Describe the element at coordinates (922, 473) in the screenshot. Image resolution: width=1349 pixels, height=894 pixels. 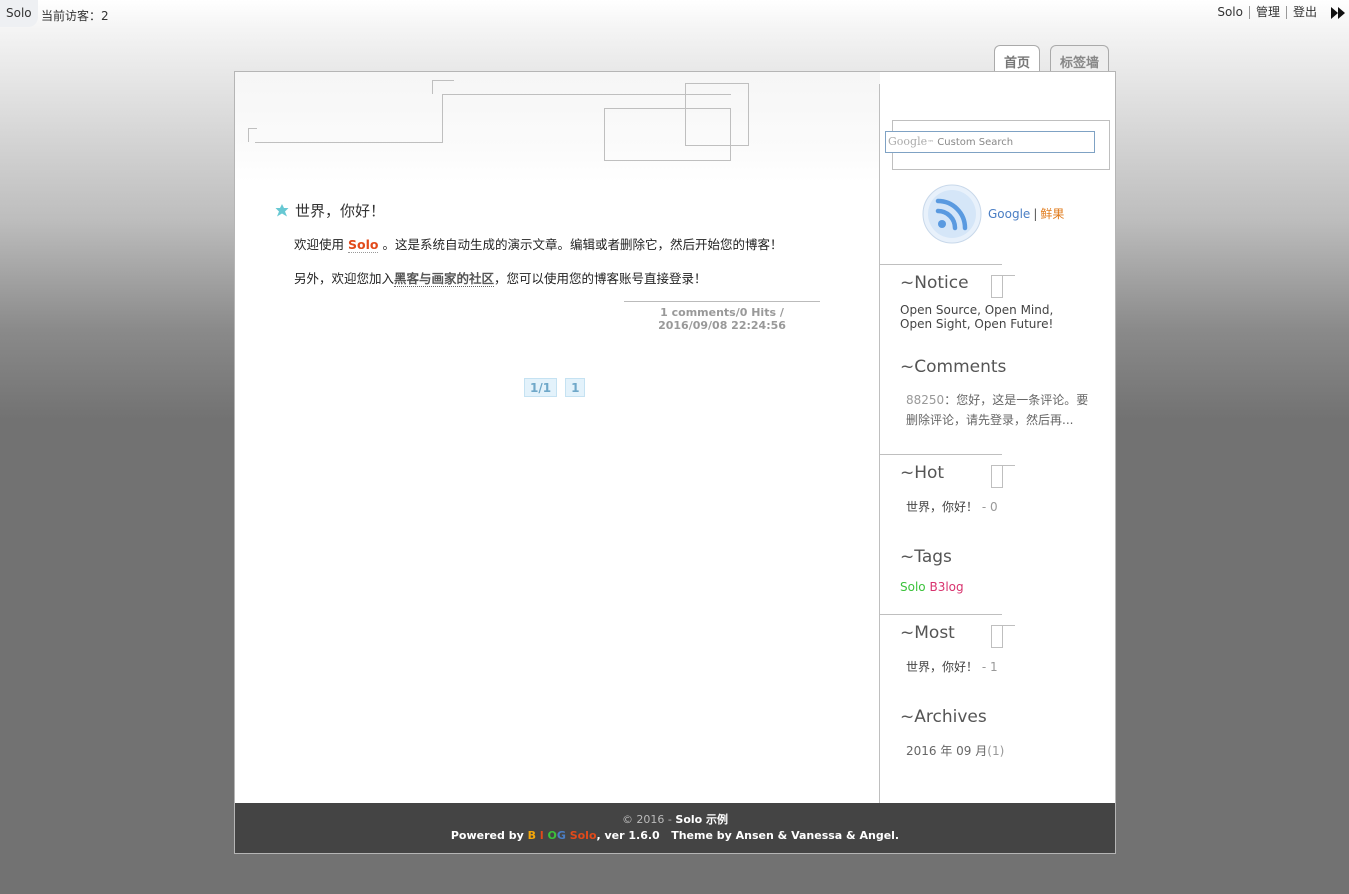
I see `hot-title: ~Hot` at that location.